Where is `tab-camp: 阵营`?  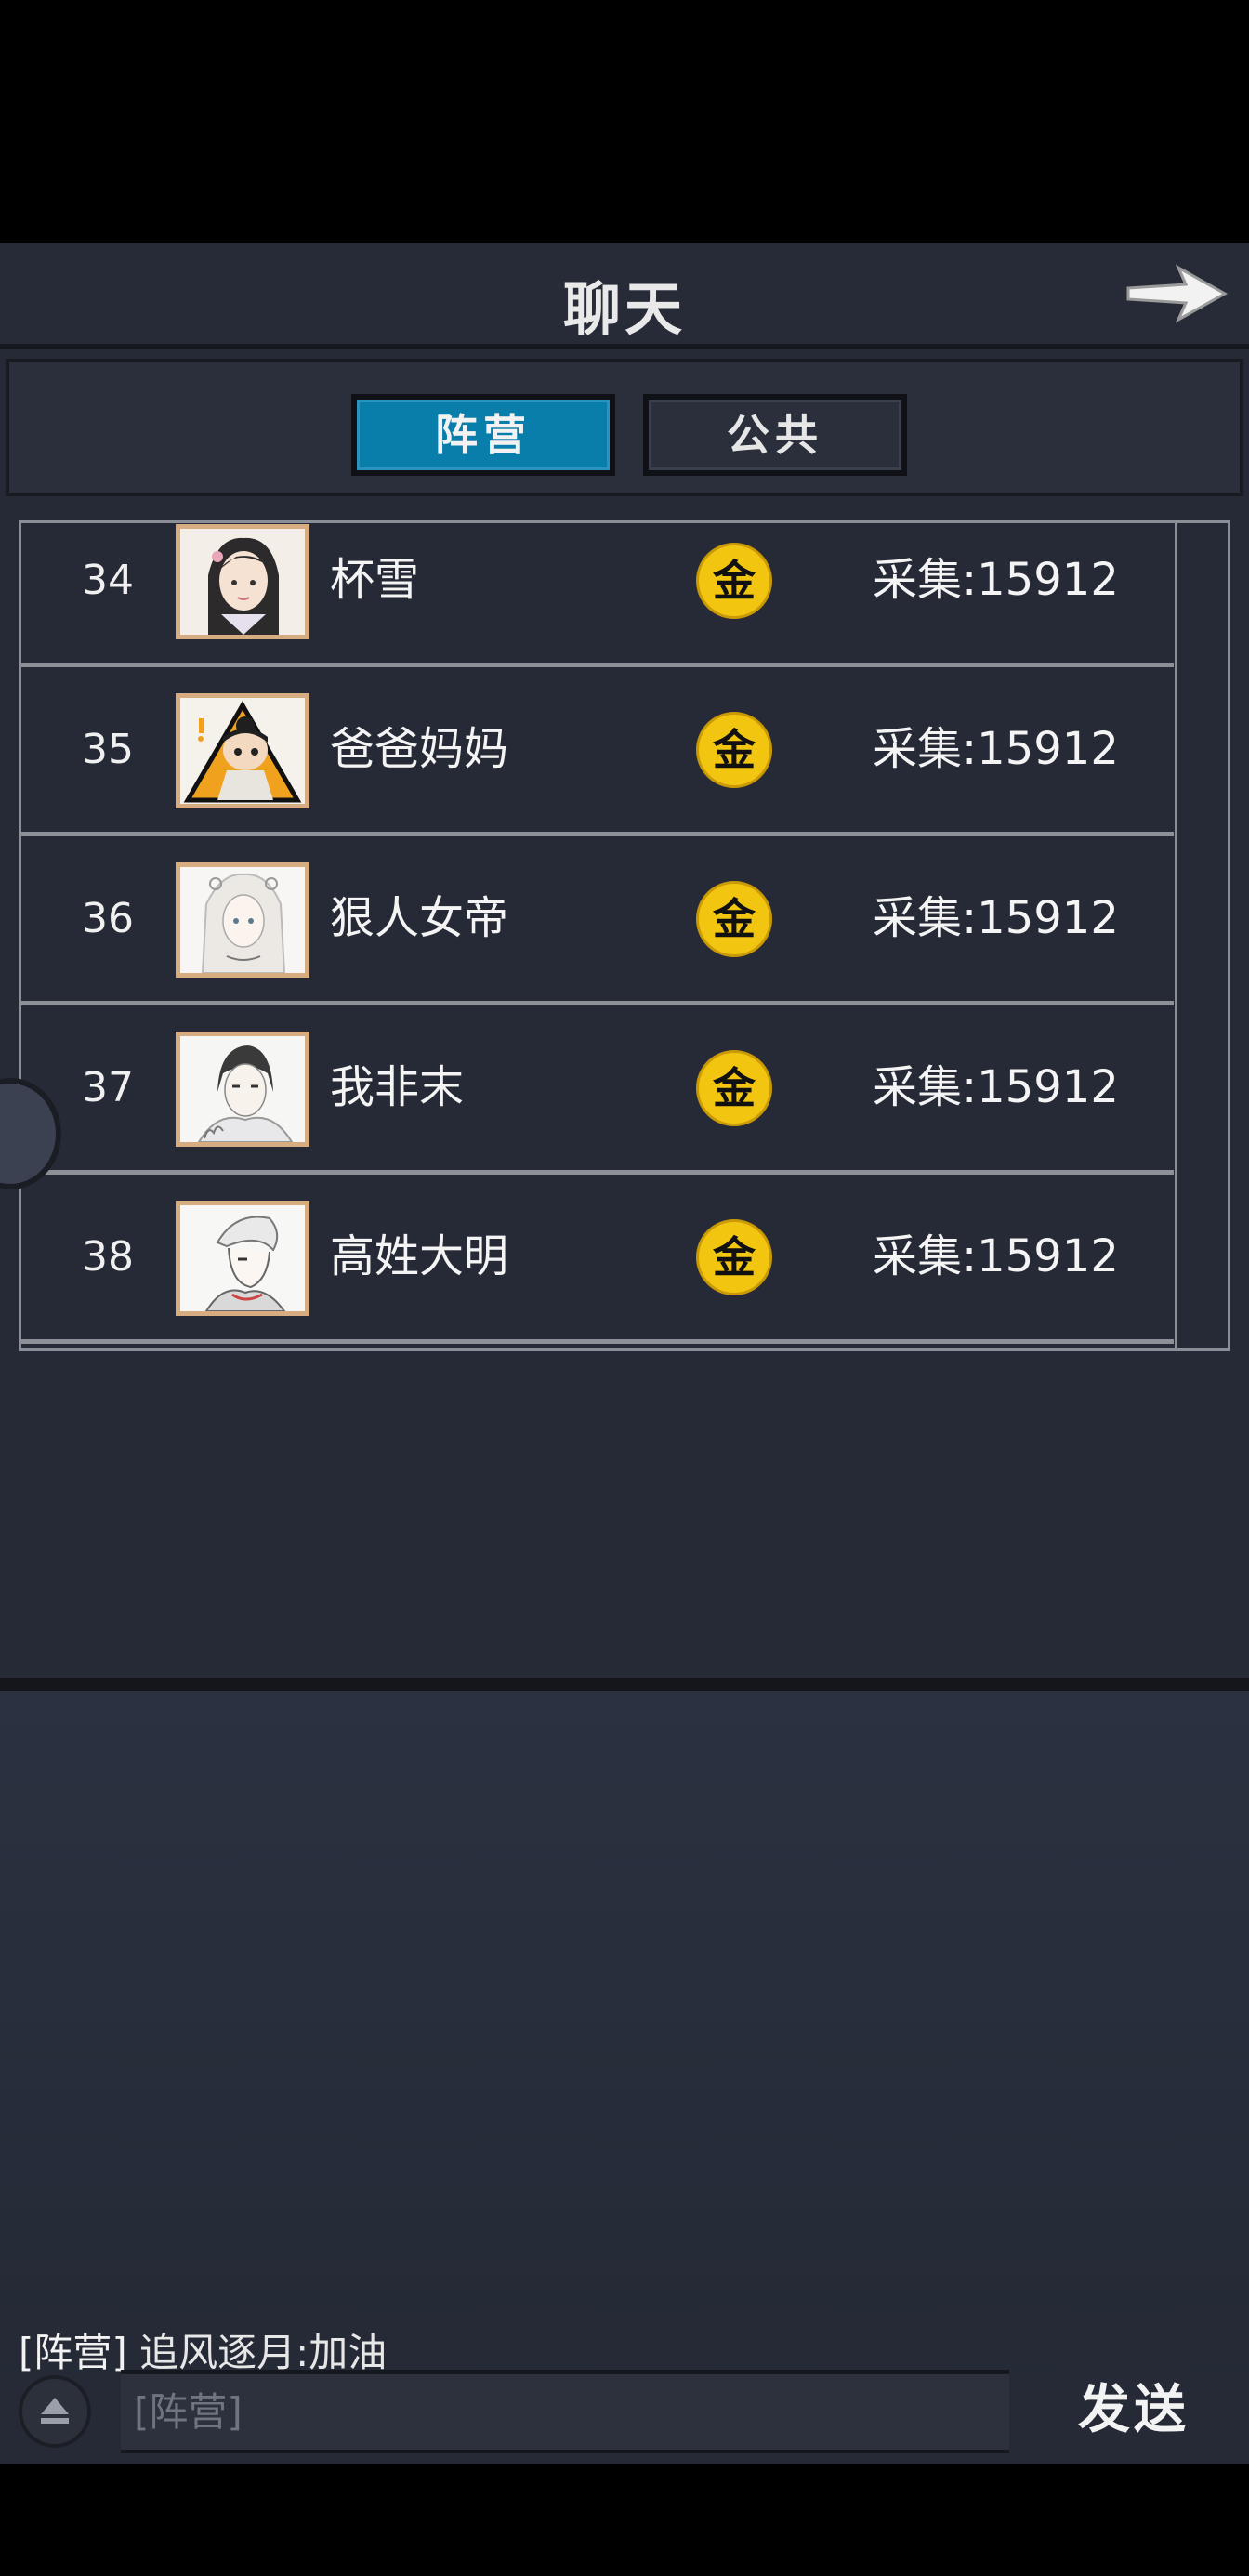
tab-camp: 阵营 is located at coordinates (483, 435).